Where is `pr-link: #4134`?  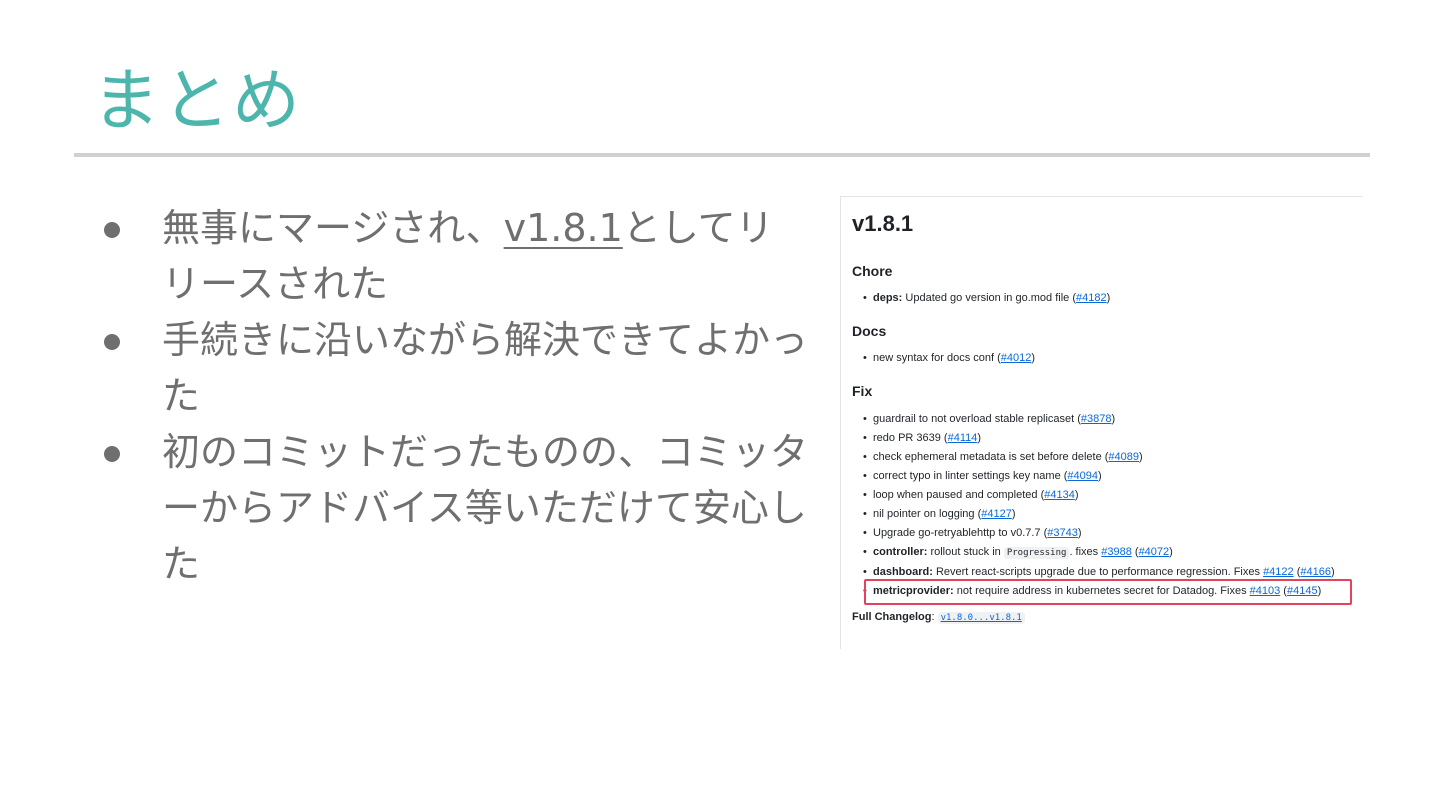
pr-link: #4134 is located at coordinates (1059, 495).